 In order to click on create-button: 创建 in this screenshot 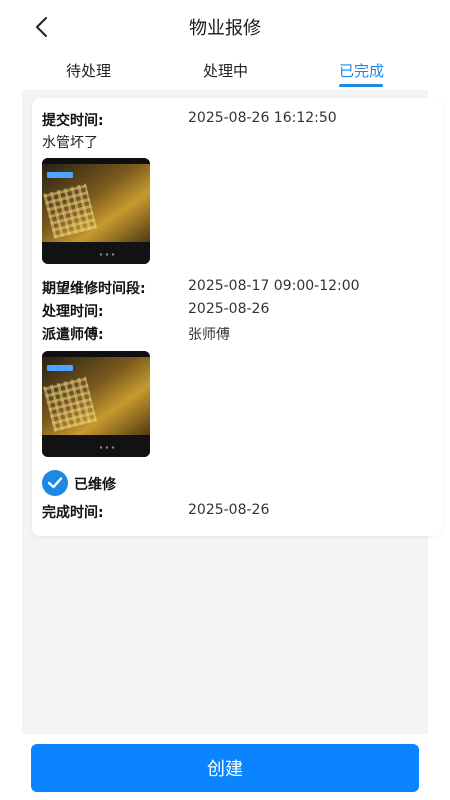, I will do `click(225, 768)`.